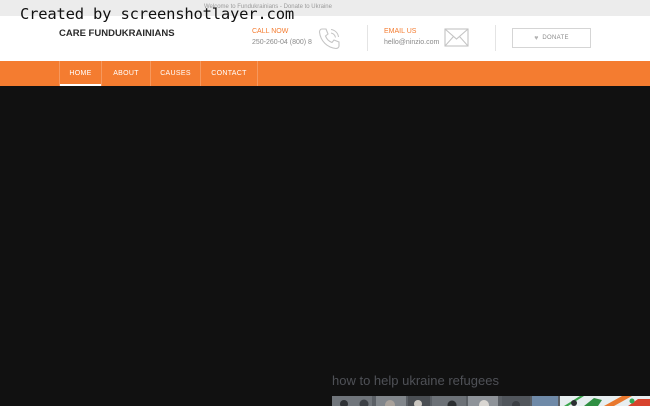 The height and width of the screenshot is (406, 650). I want to click on nav-item-about: ABOUT, so click(126, 73).